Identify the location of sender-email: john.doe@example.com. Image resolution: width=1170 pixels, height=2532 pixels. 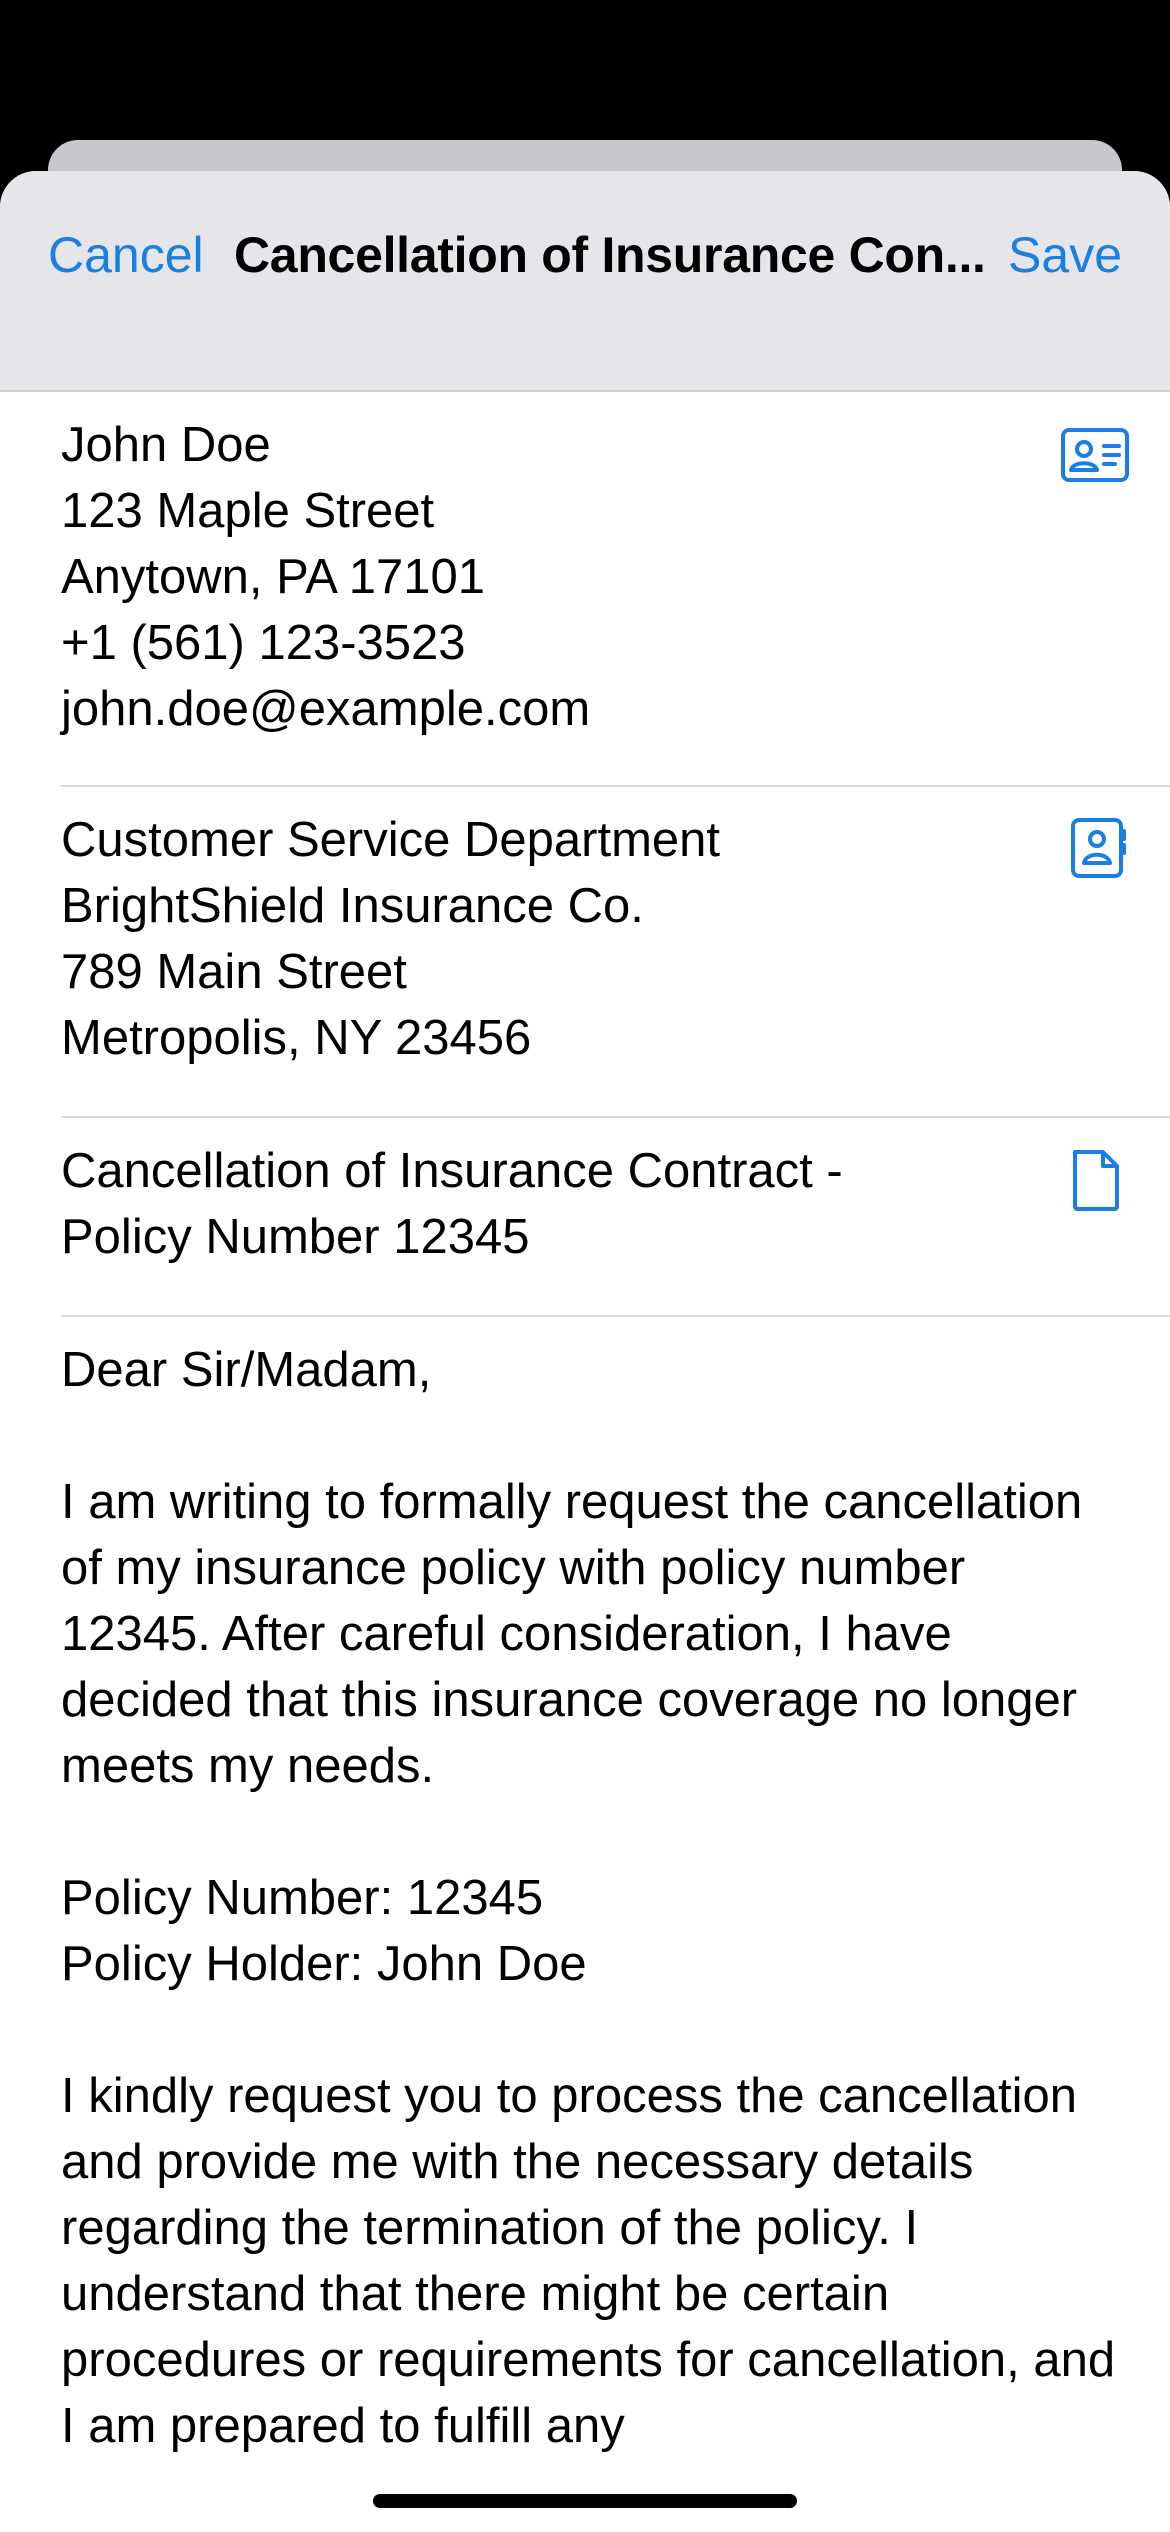
(326, 709).